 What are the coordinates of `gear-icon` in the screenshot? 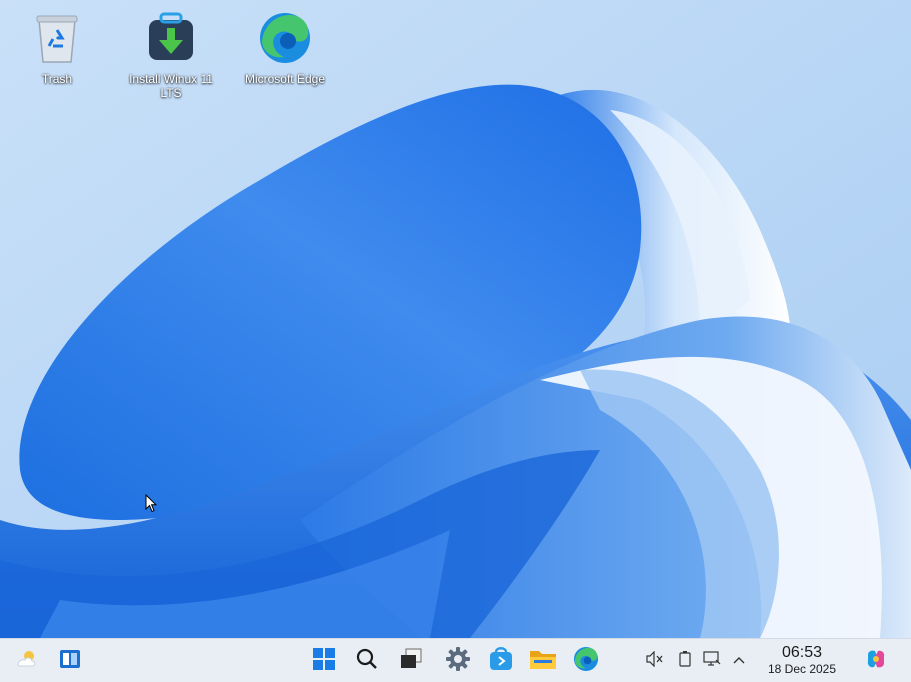 It's located at (458, 661).